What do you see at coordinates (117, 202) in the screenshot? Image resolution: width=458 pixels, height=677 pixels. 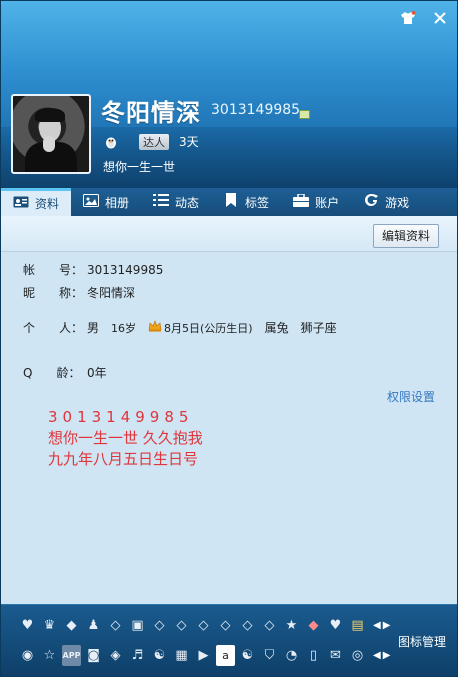 I see `tab-label: 相册` at bounding box center [117, 202].